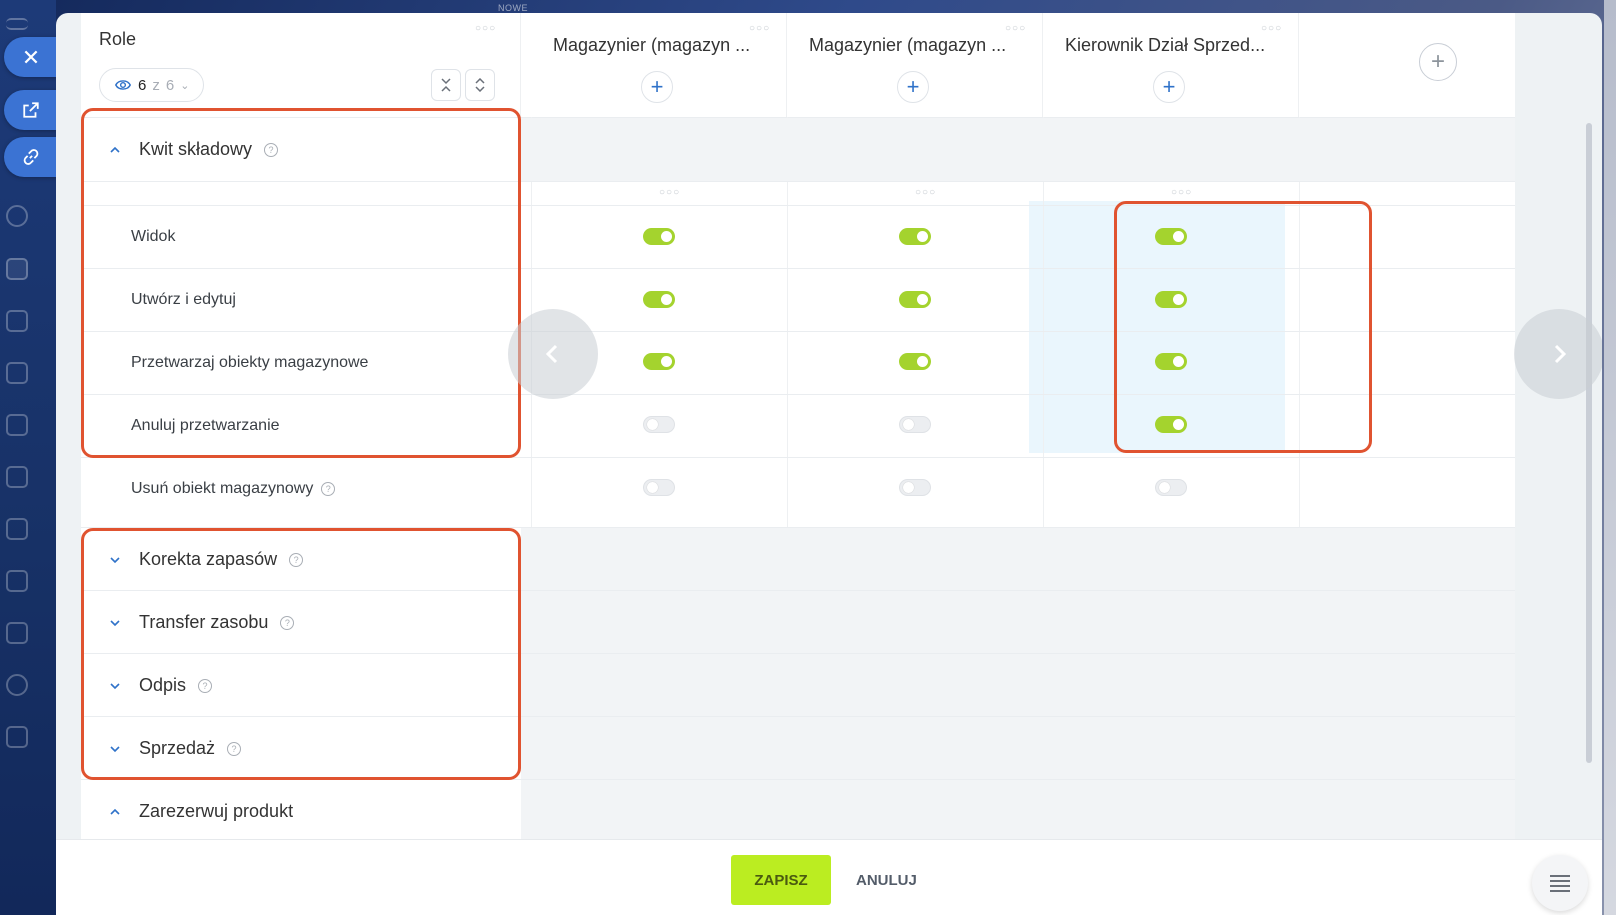  I want to click on new-label: NOWE, so click(513, 8).